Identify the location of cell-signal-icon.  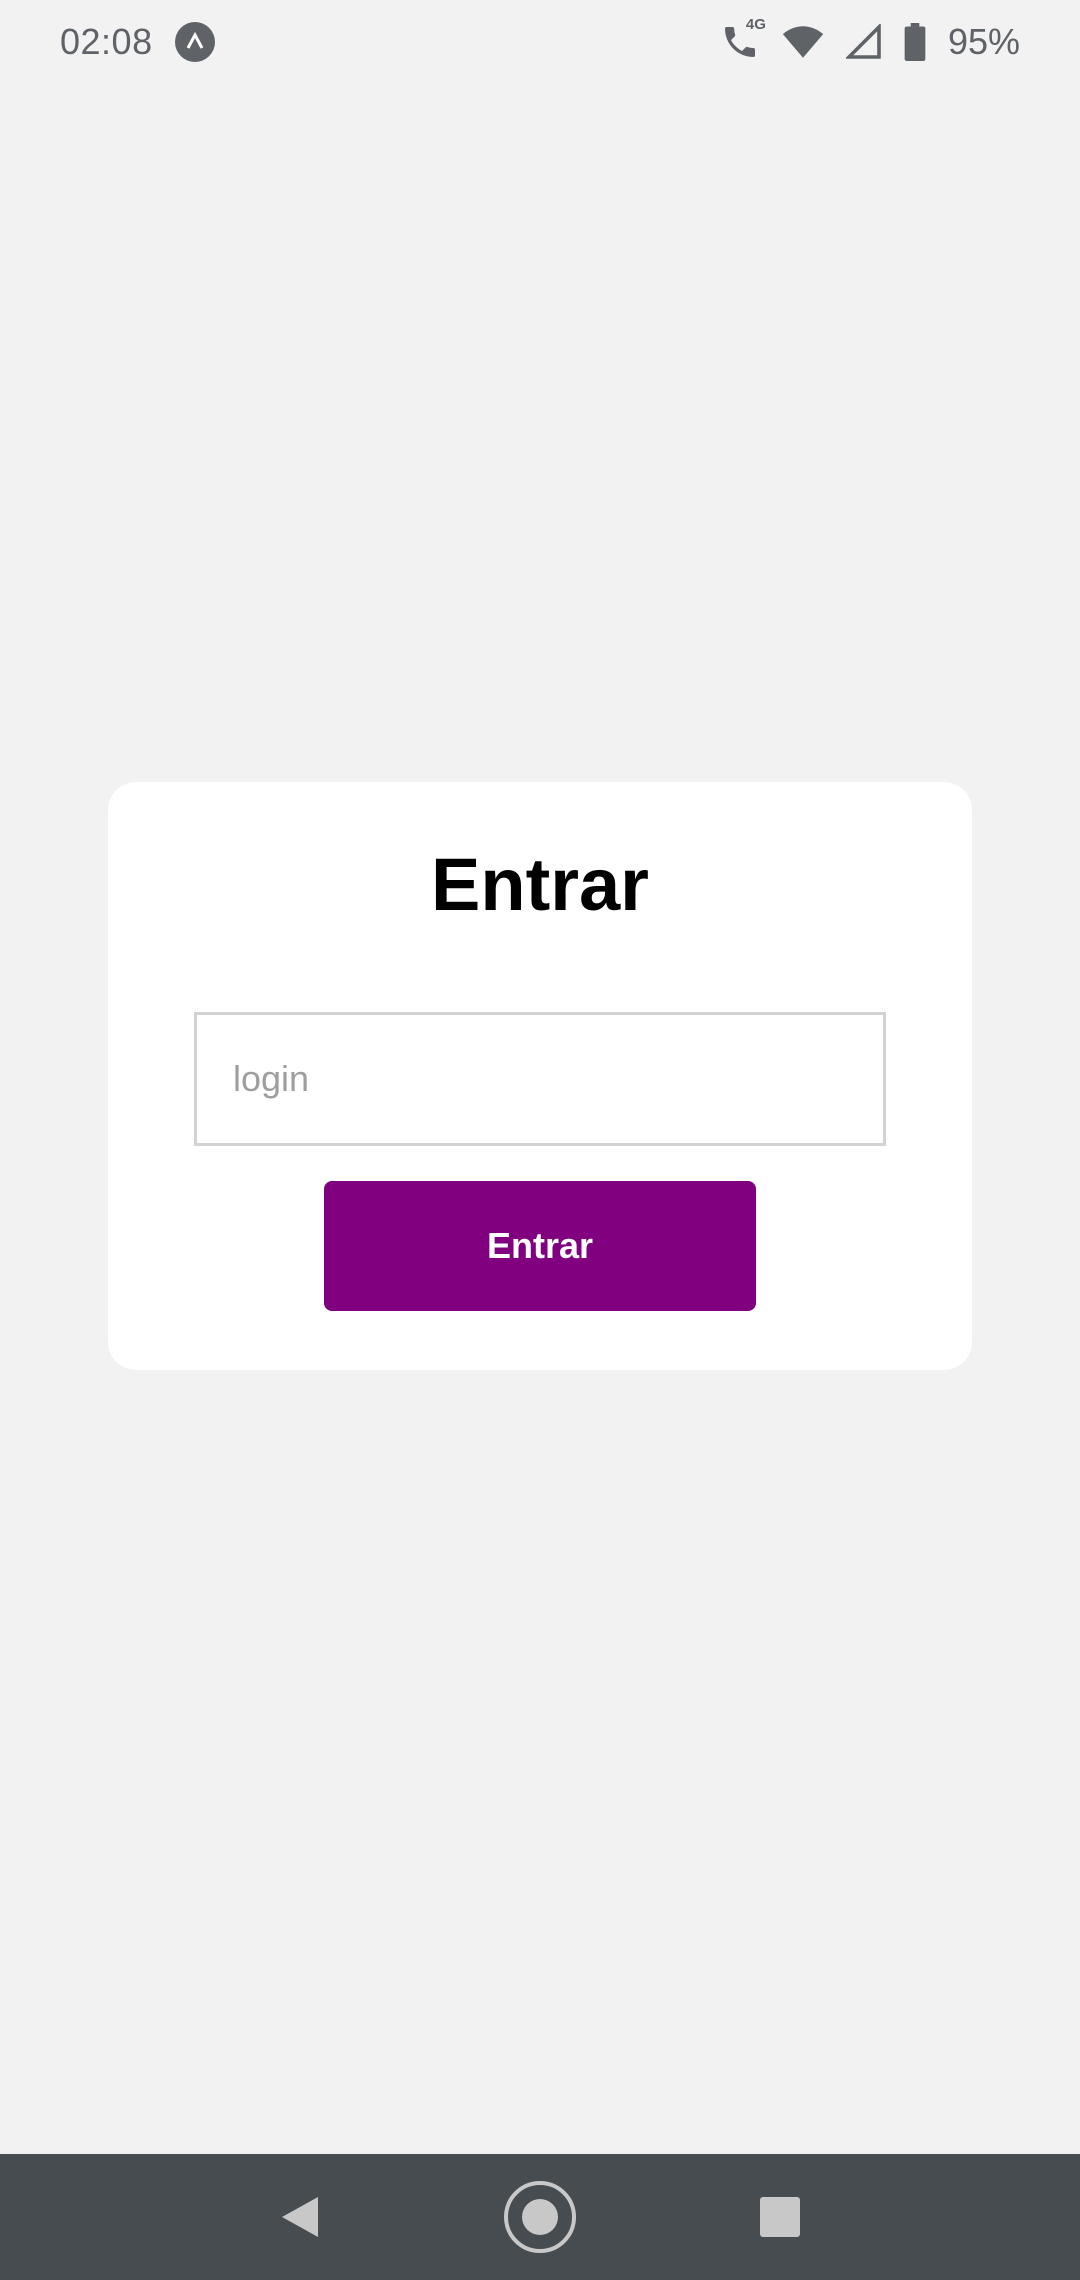
(863, 42).